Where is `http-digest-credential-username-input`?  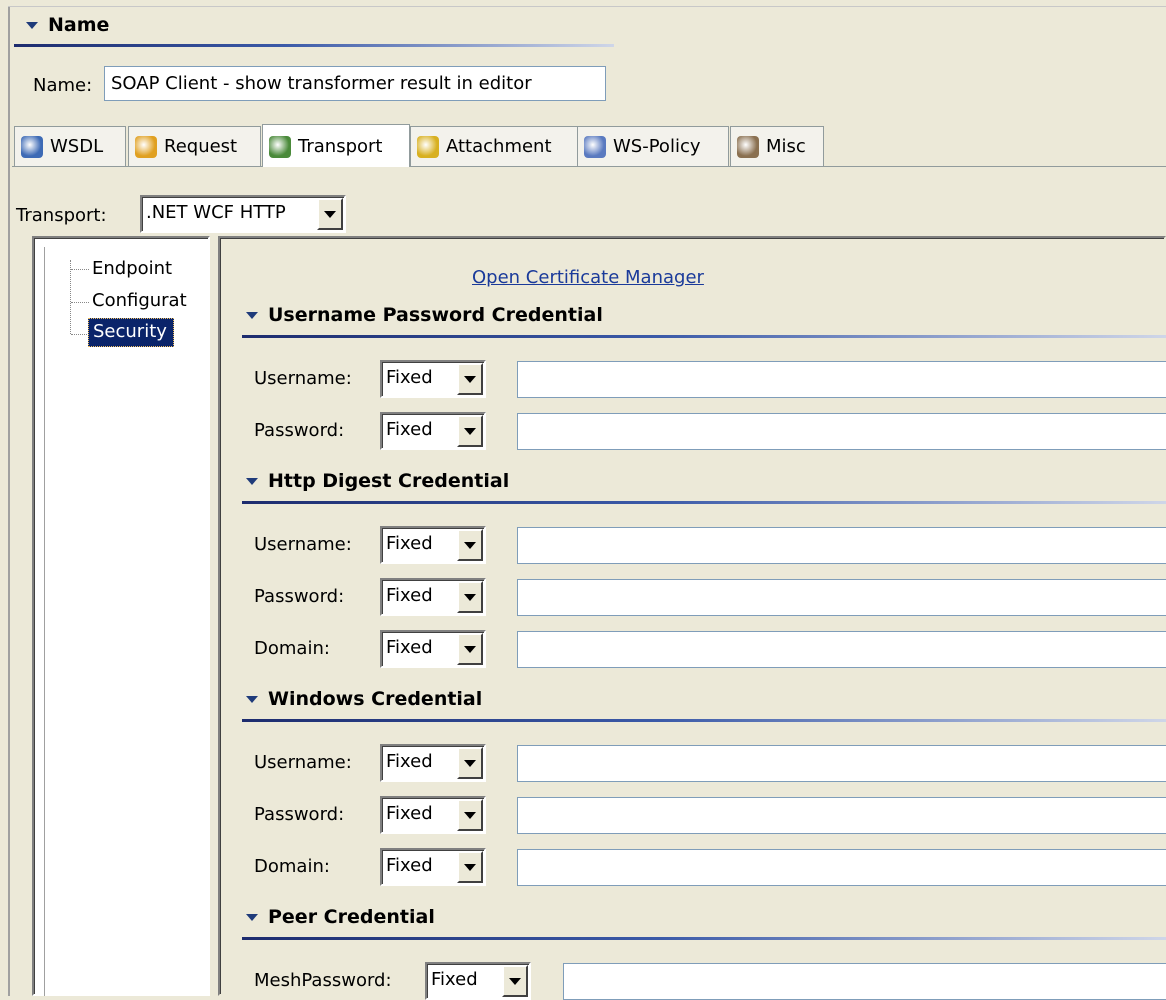
http-digest-credential-username-input is located at coordinates (841, 545).